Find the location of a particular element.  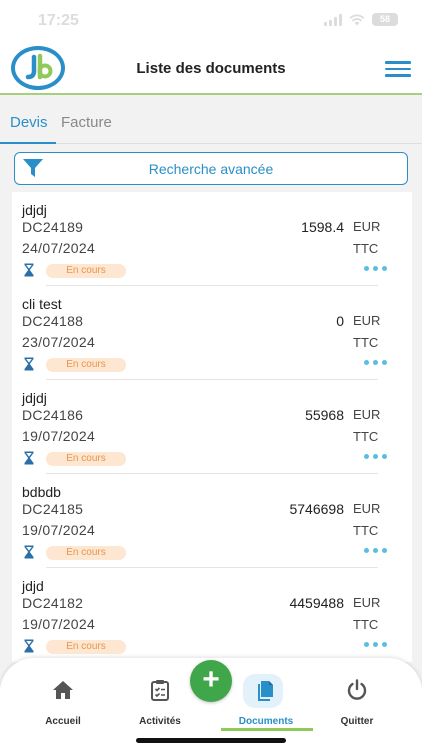

nav-label: Activités is located at coordinates (160, 721).